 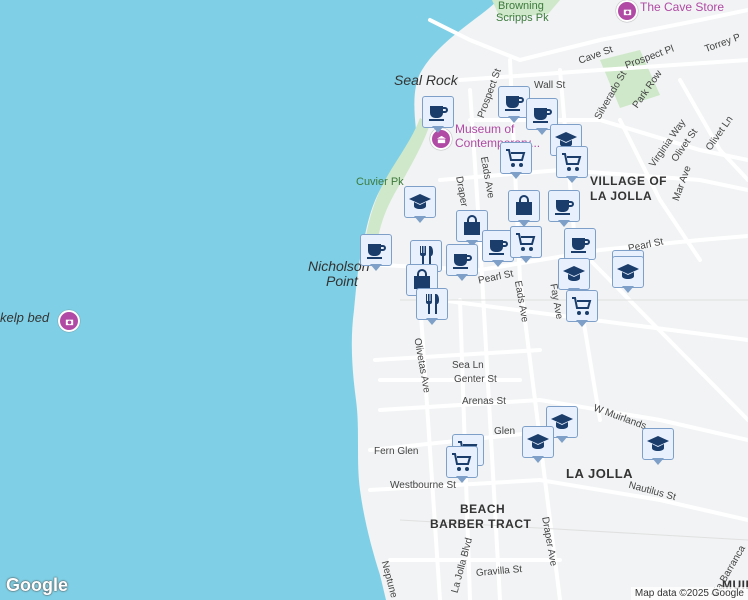 I want to click on street-arenas-st: Arenas St, so click(x=484, y=401).